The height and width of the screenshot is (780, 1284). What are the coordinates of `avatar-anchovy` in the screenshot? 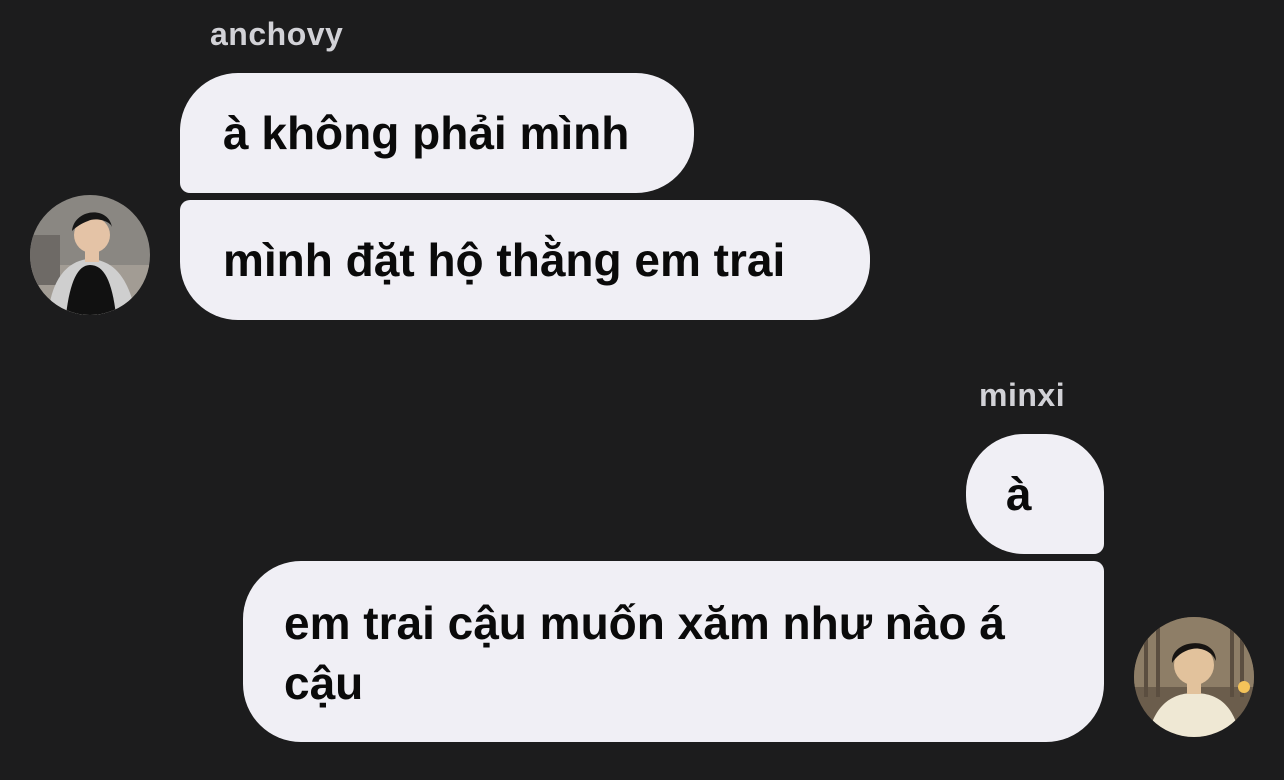 It's located at (90, 255).